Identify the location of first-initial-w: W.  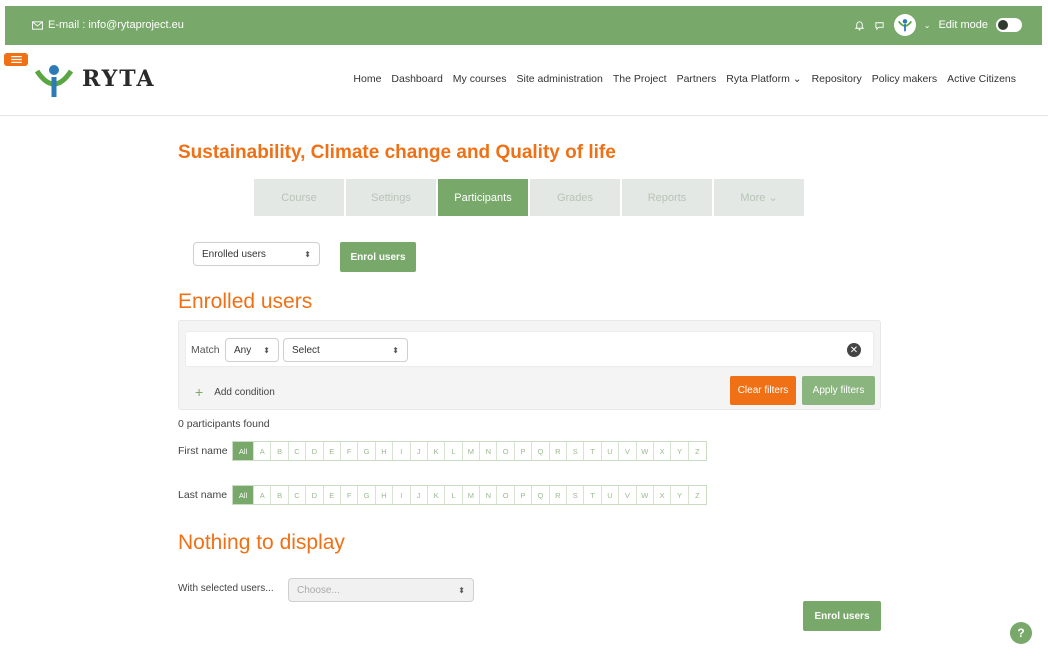
(645, 451).